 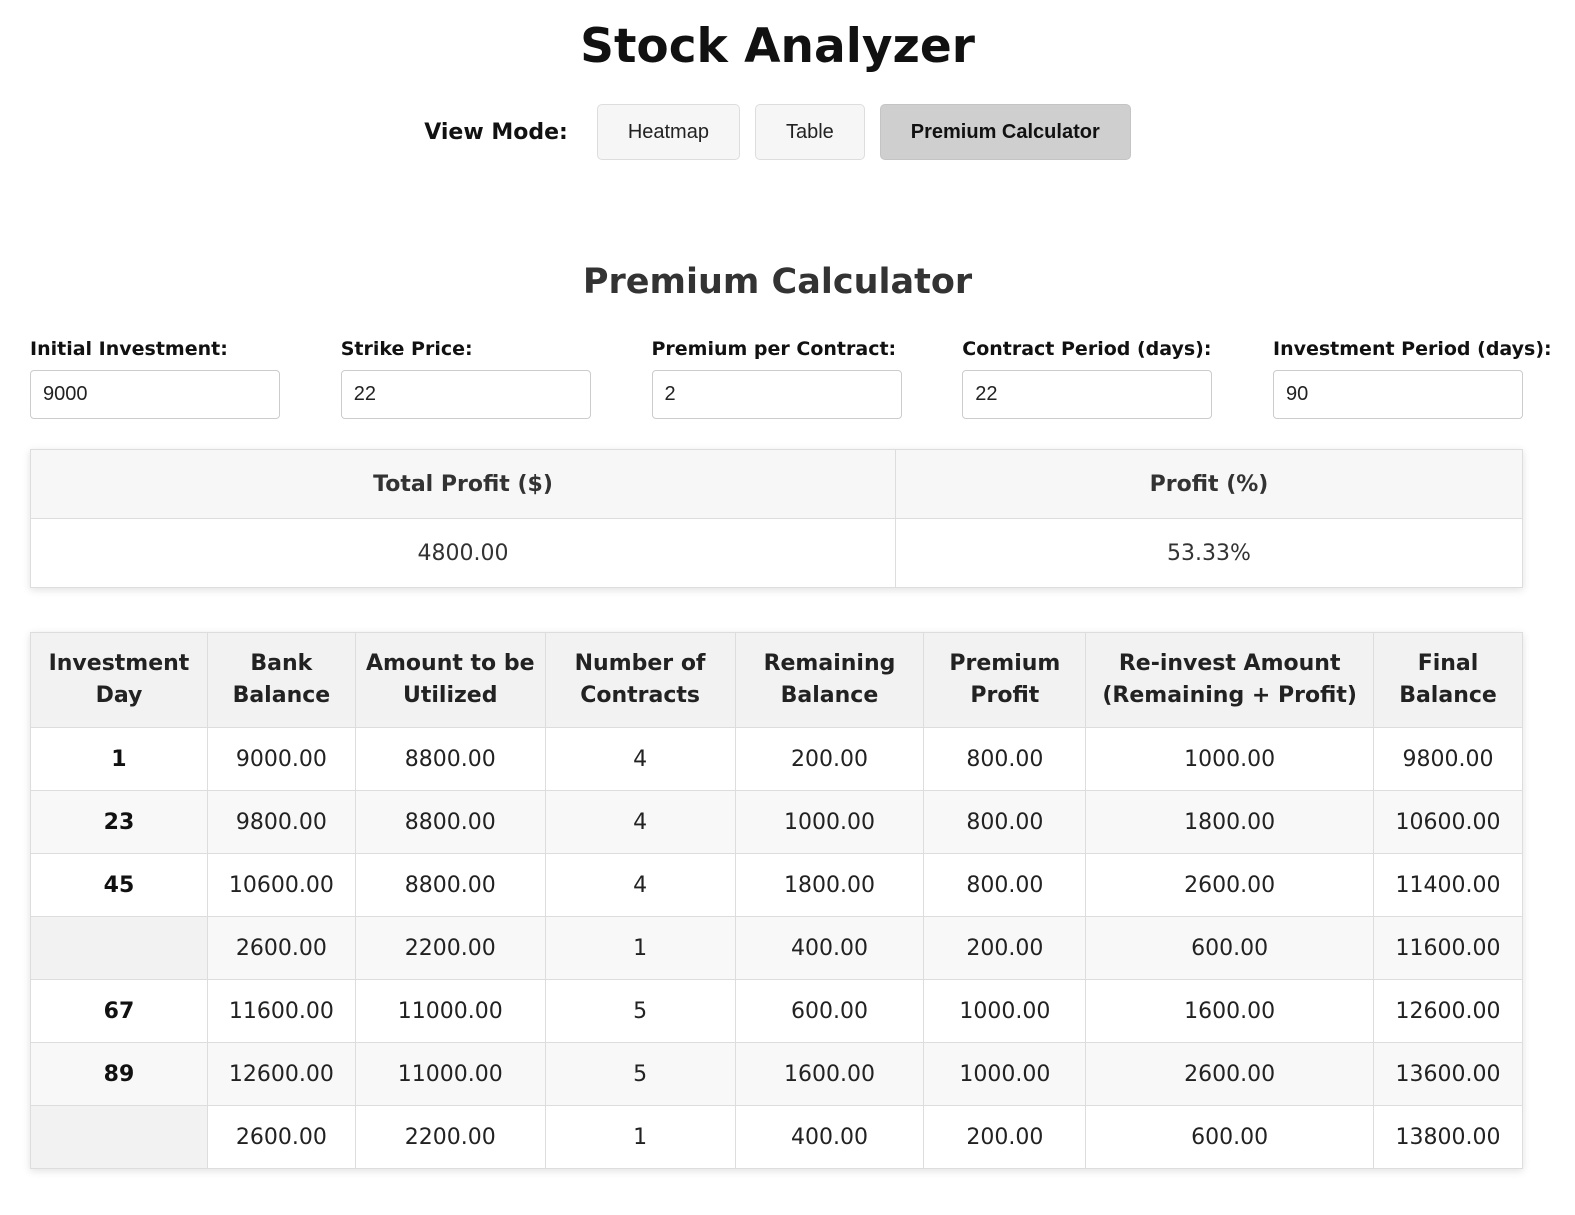 What do you see at coordinates (1448, 1074) in the screenshot?
I see `final-balance-cell: 13600.00` at bounding box center [1448, 1074].